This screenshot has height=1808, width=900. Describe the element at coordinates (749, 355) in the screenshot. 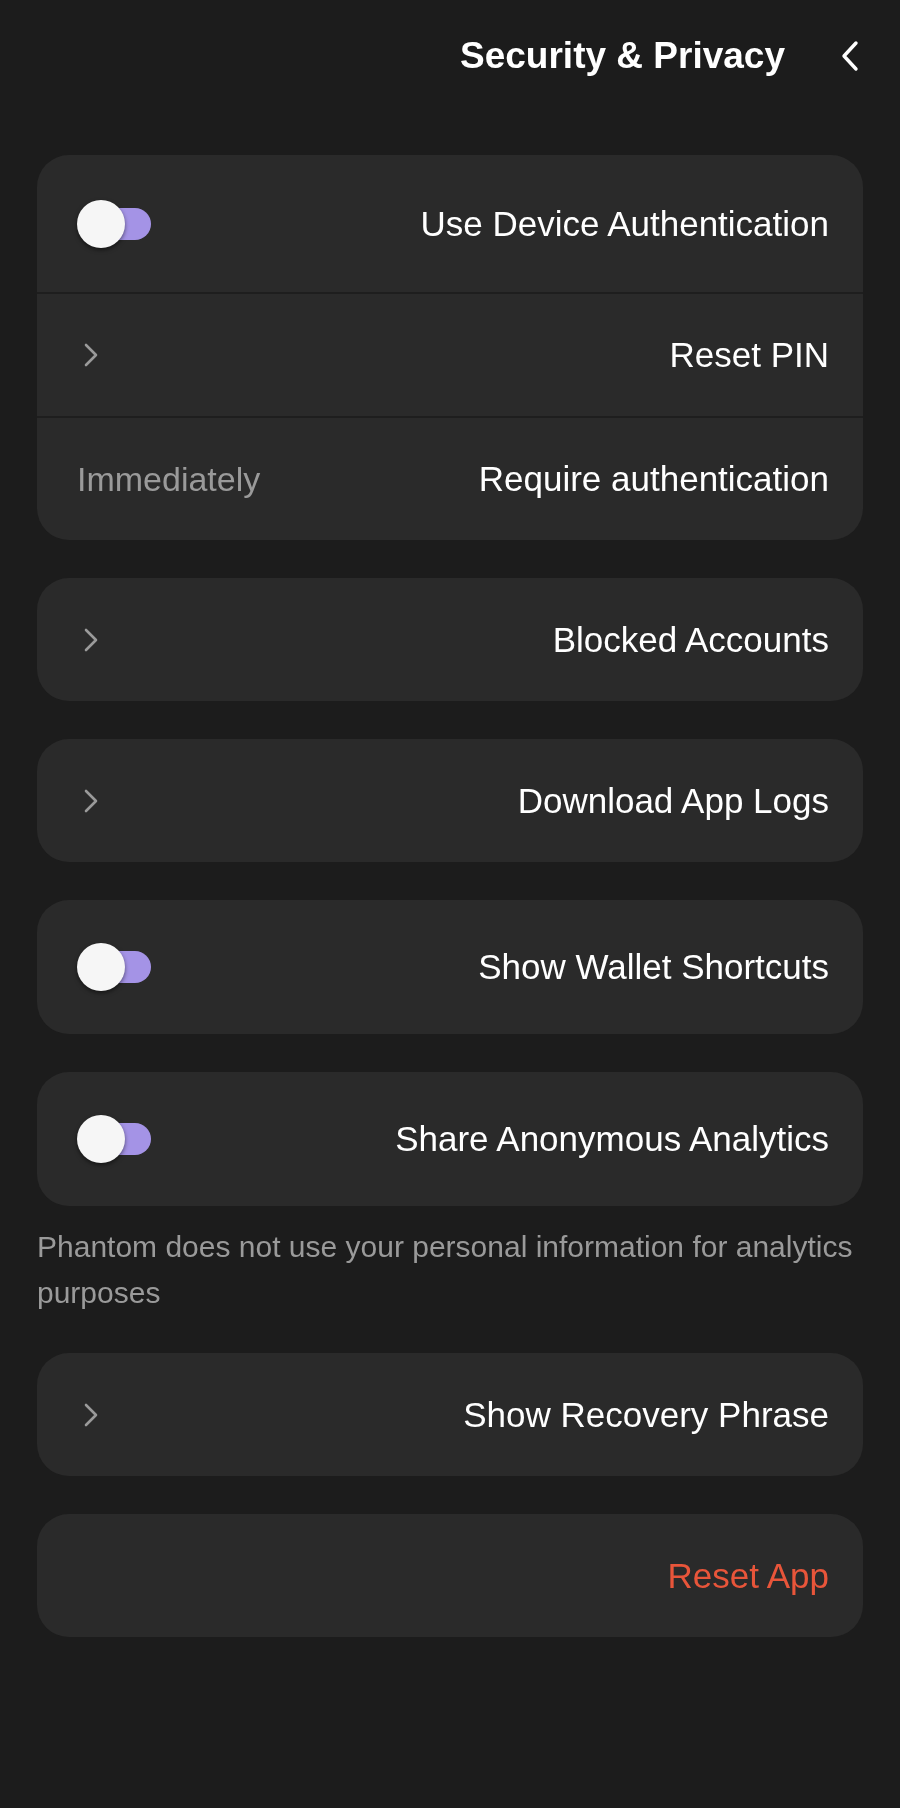

I see `setting-label: Reset PIN` at that location.